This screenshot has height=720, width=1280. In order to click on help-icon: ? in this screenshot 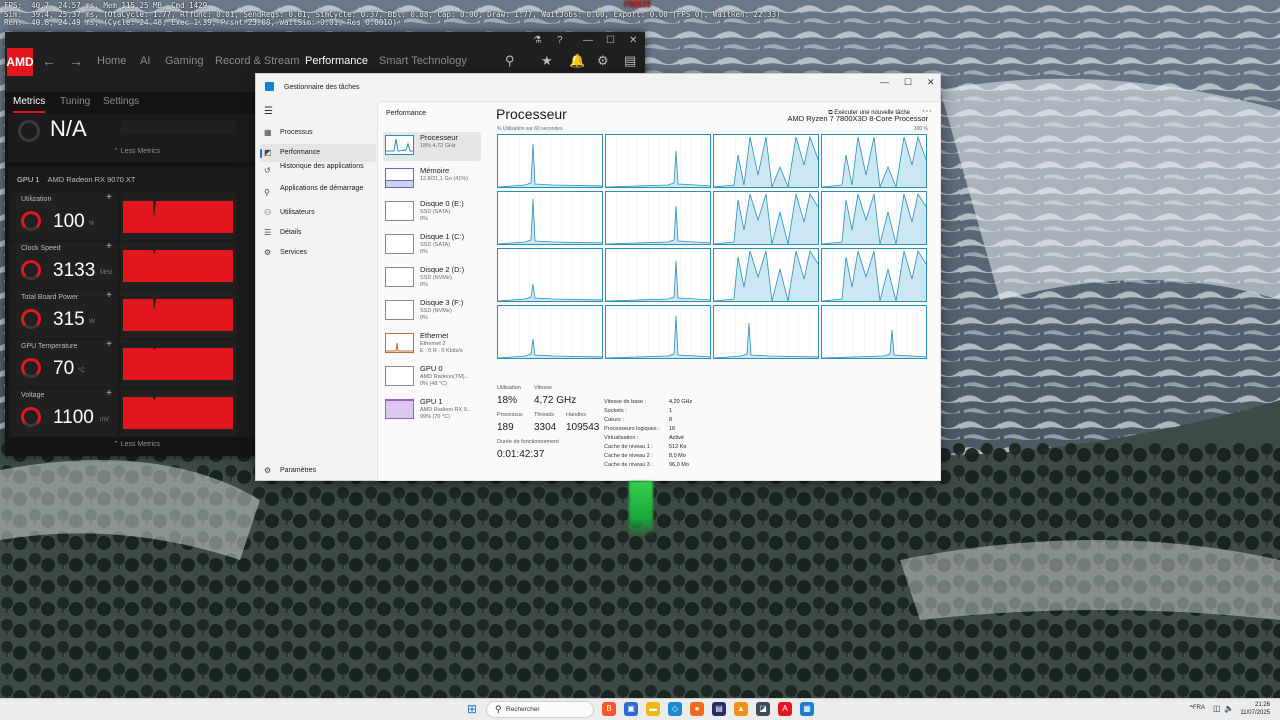, I will do `click(560, 40)`.